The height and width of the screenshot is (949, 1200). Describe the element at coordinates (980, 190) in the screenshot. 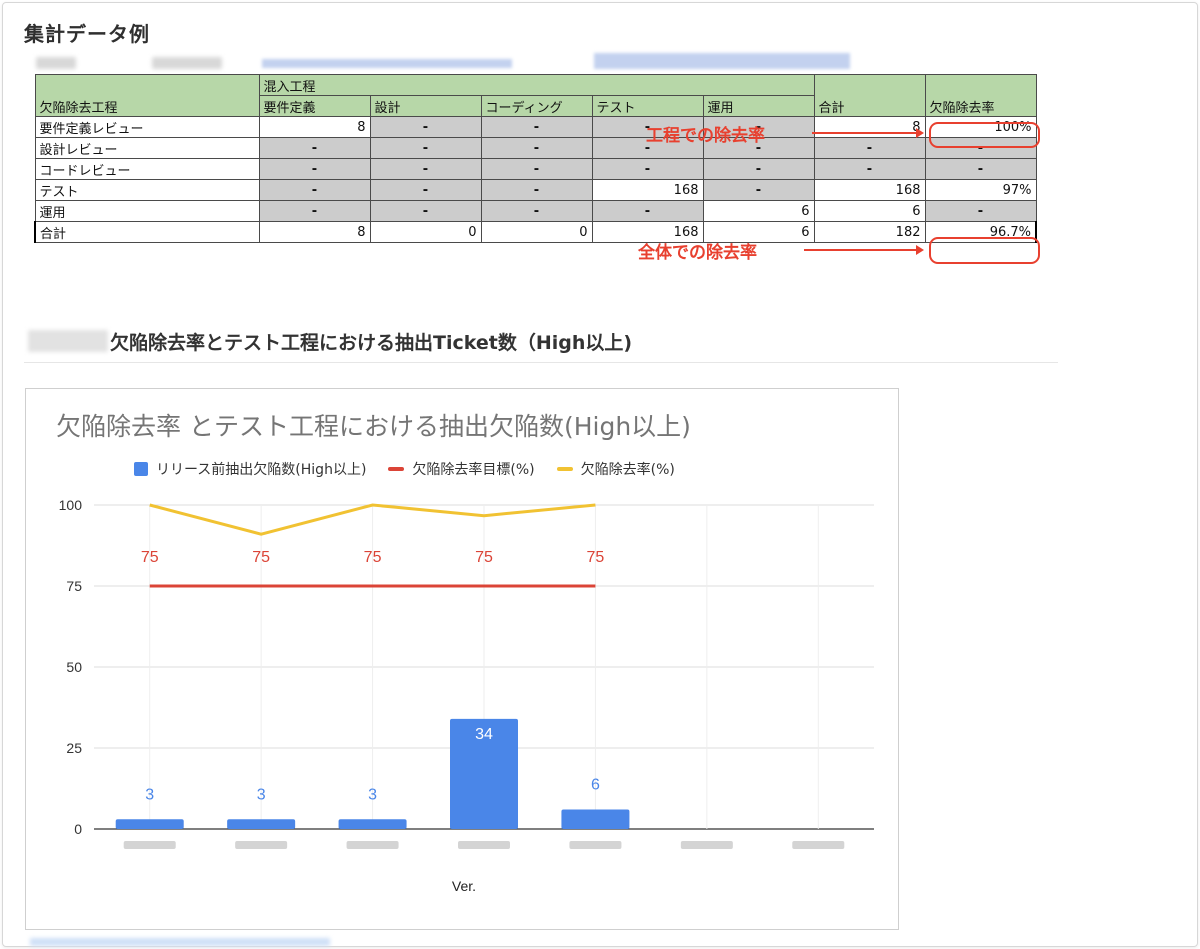

I see `cell: 97%` at that location.